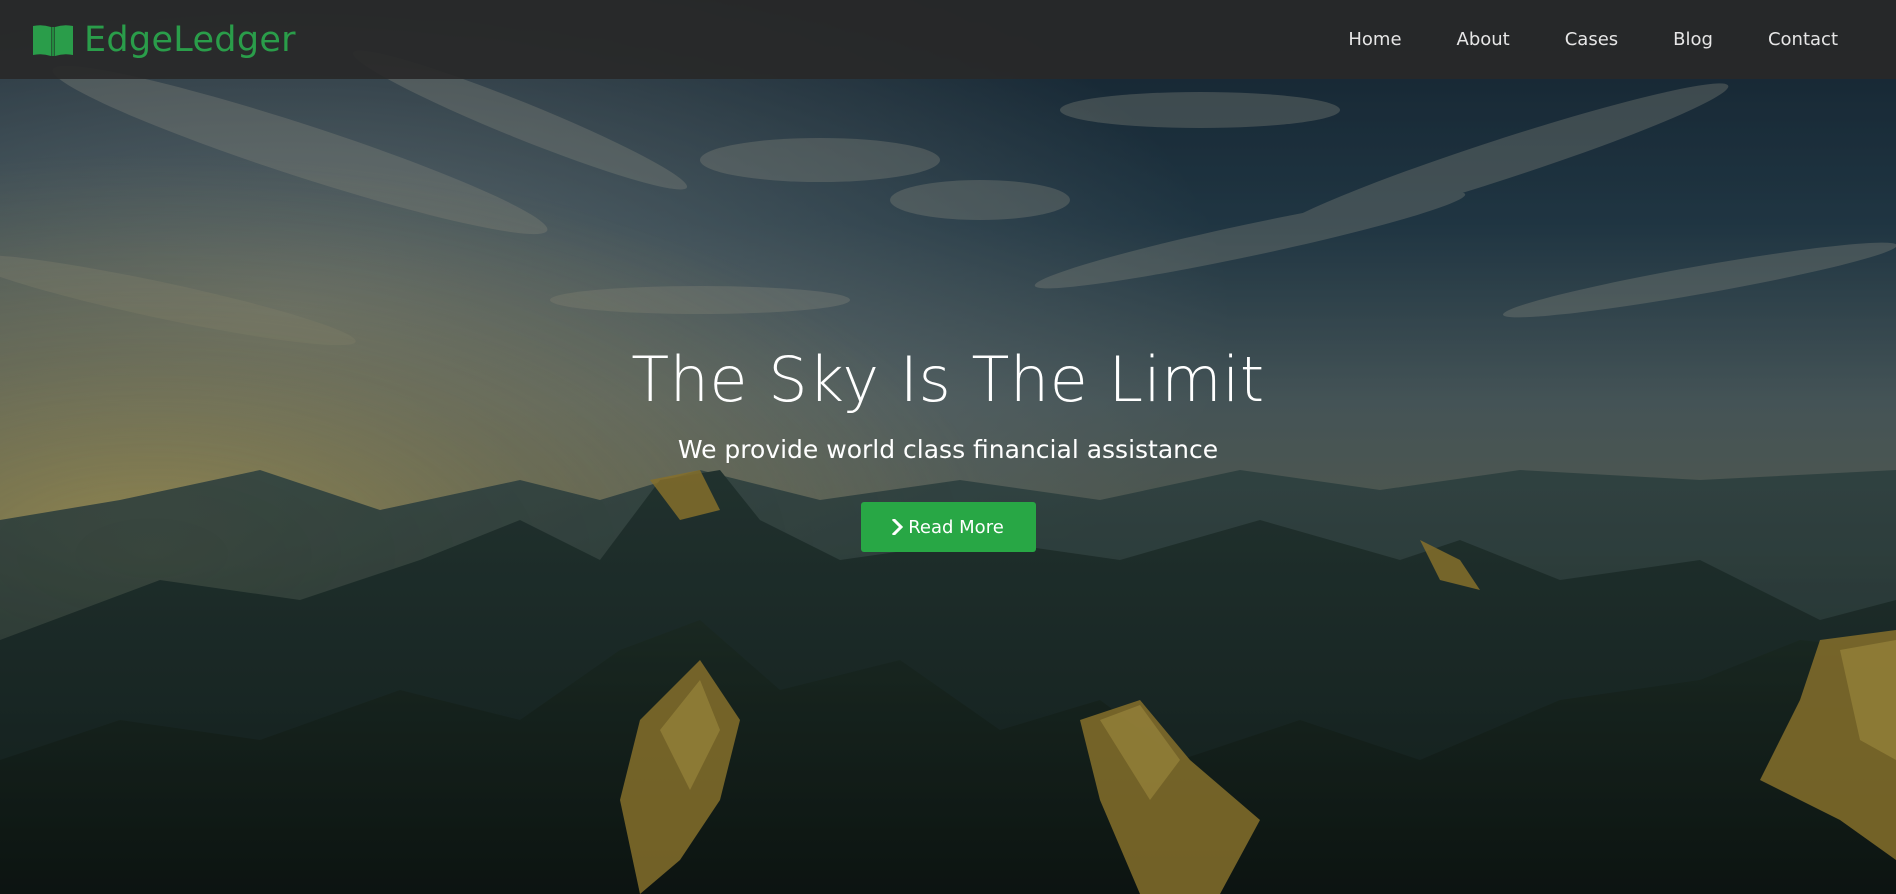  I want to click on nav-link-contact: Contact, so click(1803, 39).